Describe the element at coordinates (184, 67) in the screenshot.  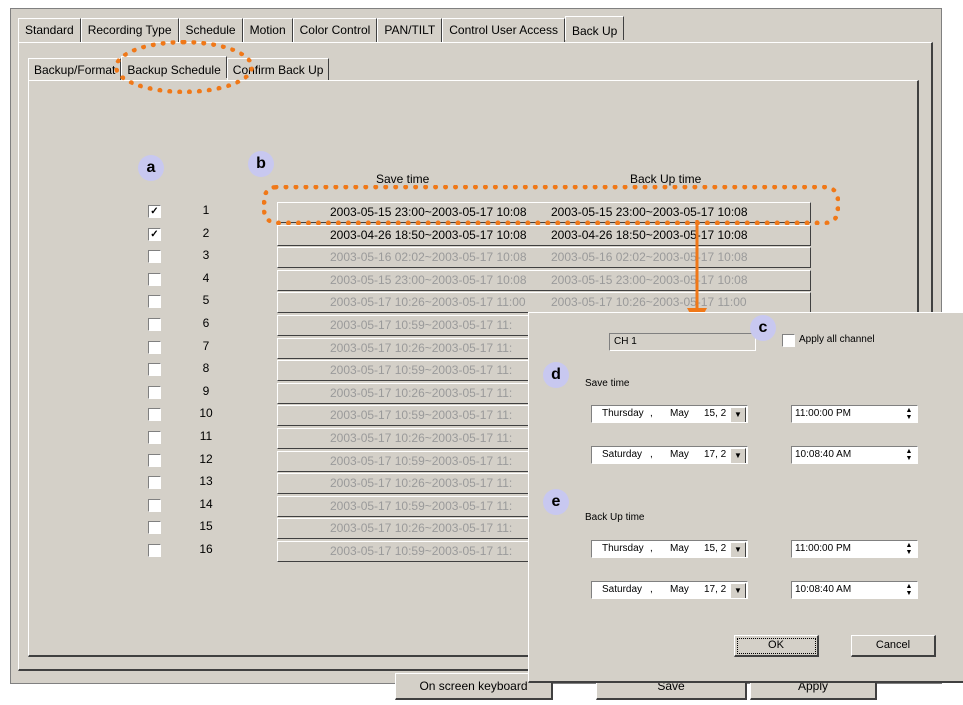
I see `highlight-backup-schedule` at that location.